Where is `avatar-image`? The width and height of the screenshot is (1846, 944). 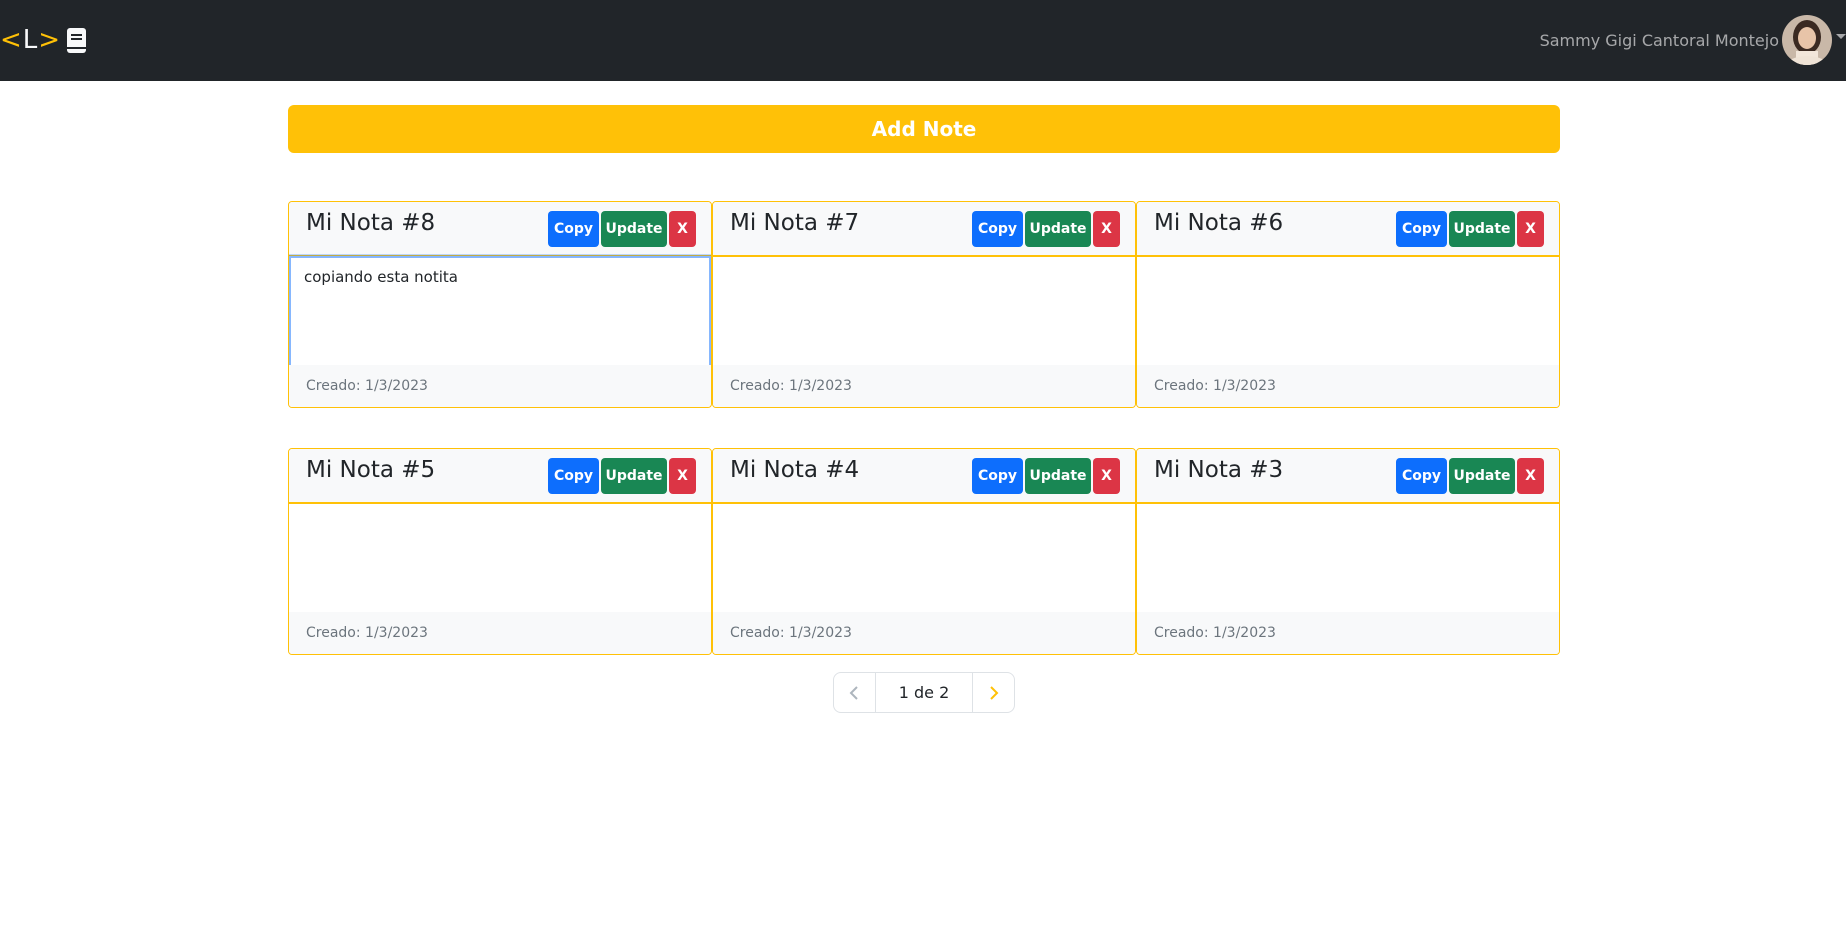 avatar-image is located at coordinates (1807, 40).